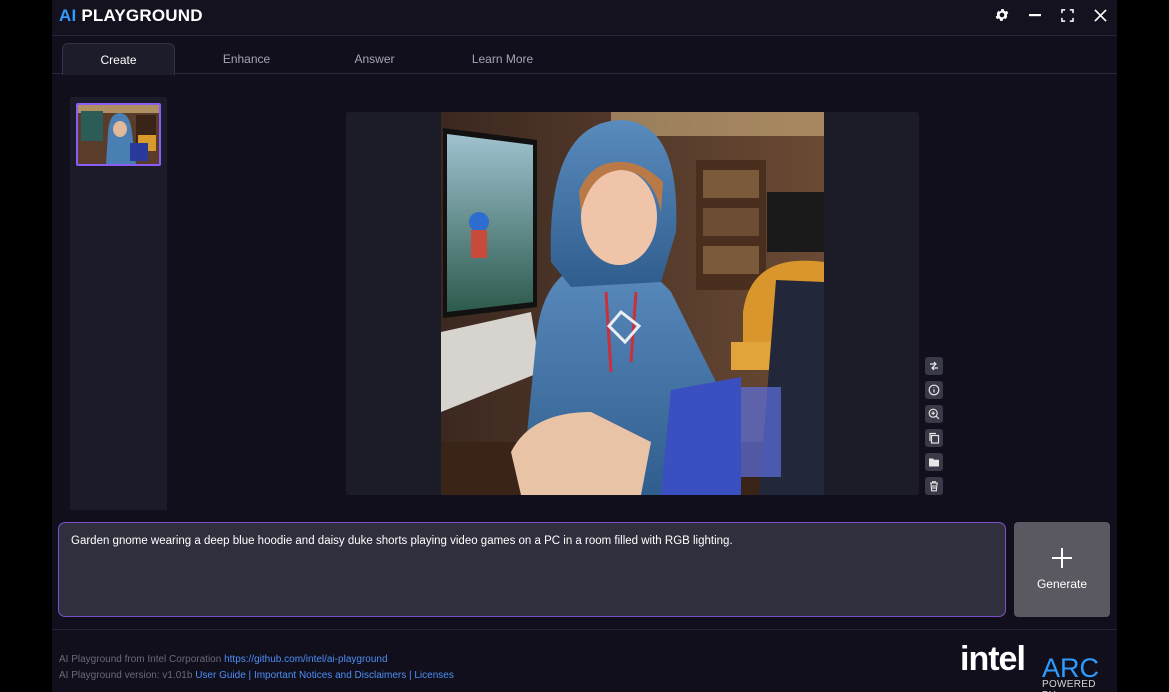  I want to click on tab-answer: Answer, so click(374, 58).